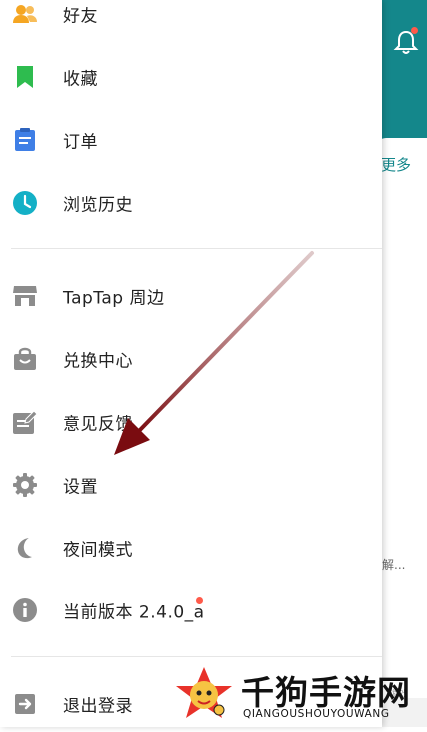 This screenshot has width=427, height=732. Describe the element at coordinates (25, 422) in the screenshot. I see `feedback-edit-icon` at that location.